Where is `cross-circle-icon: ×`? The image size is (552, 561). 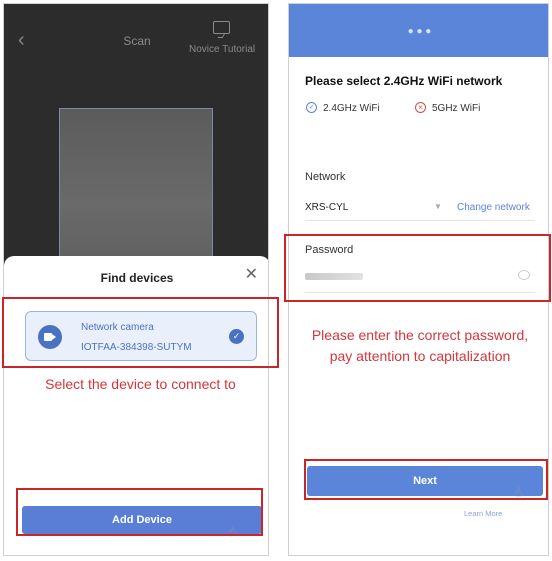
cross-circle-icon: × is located at coordinates (420, 107).